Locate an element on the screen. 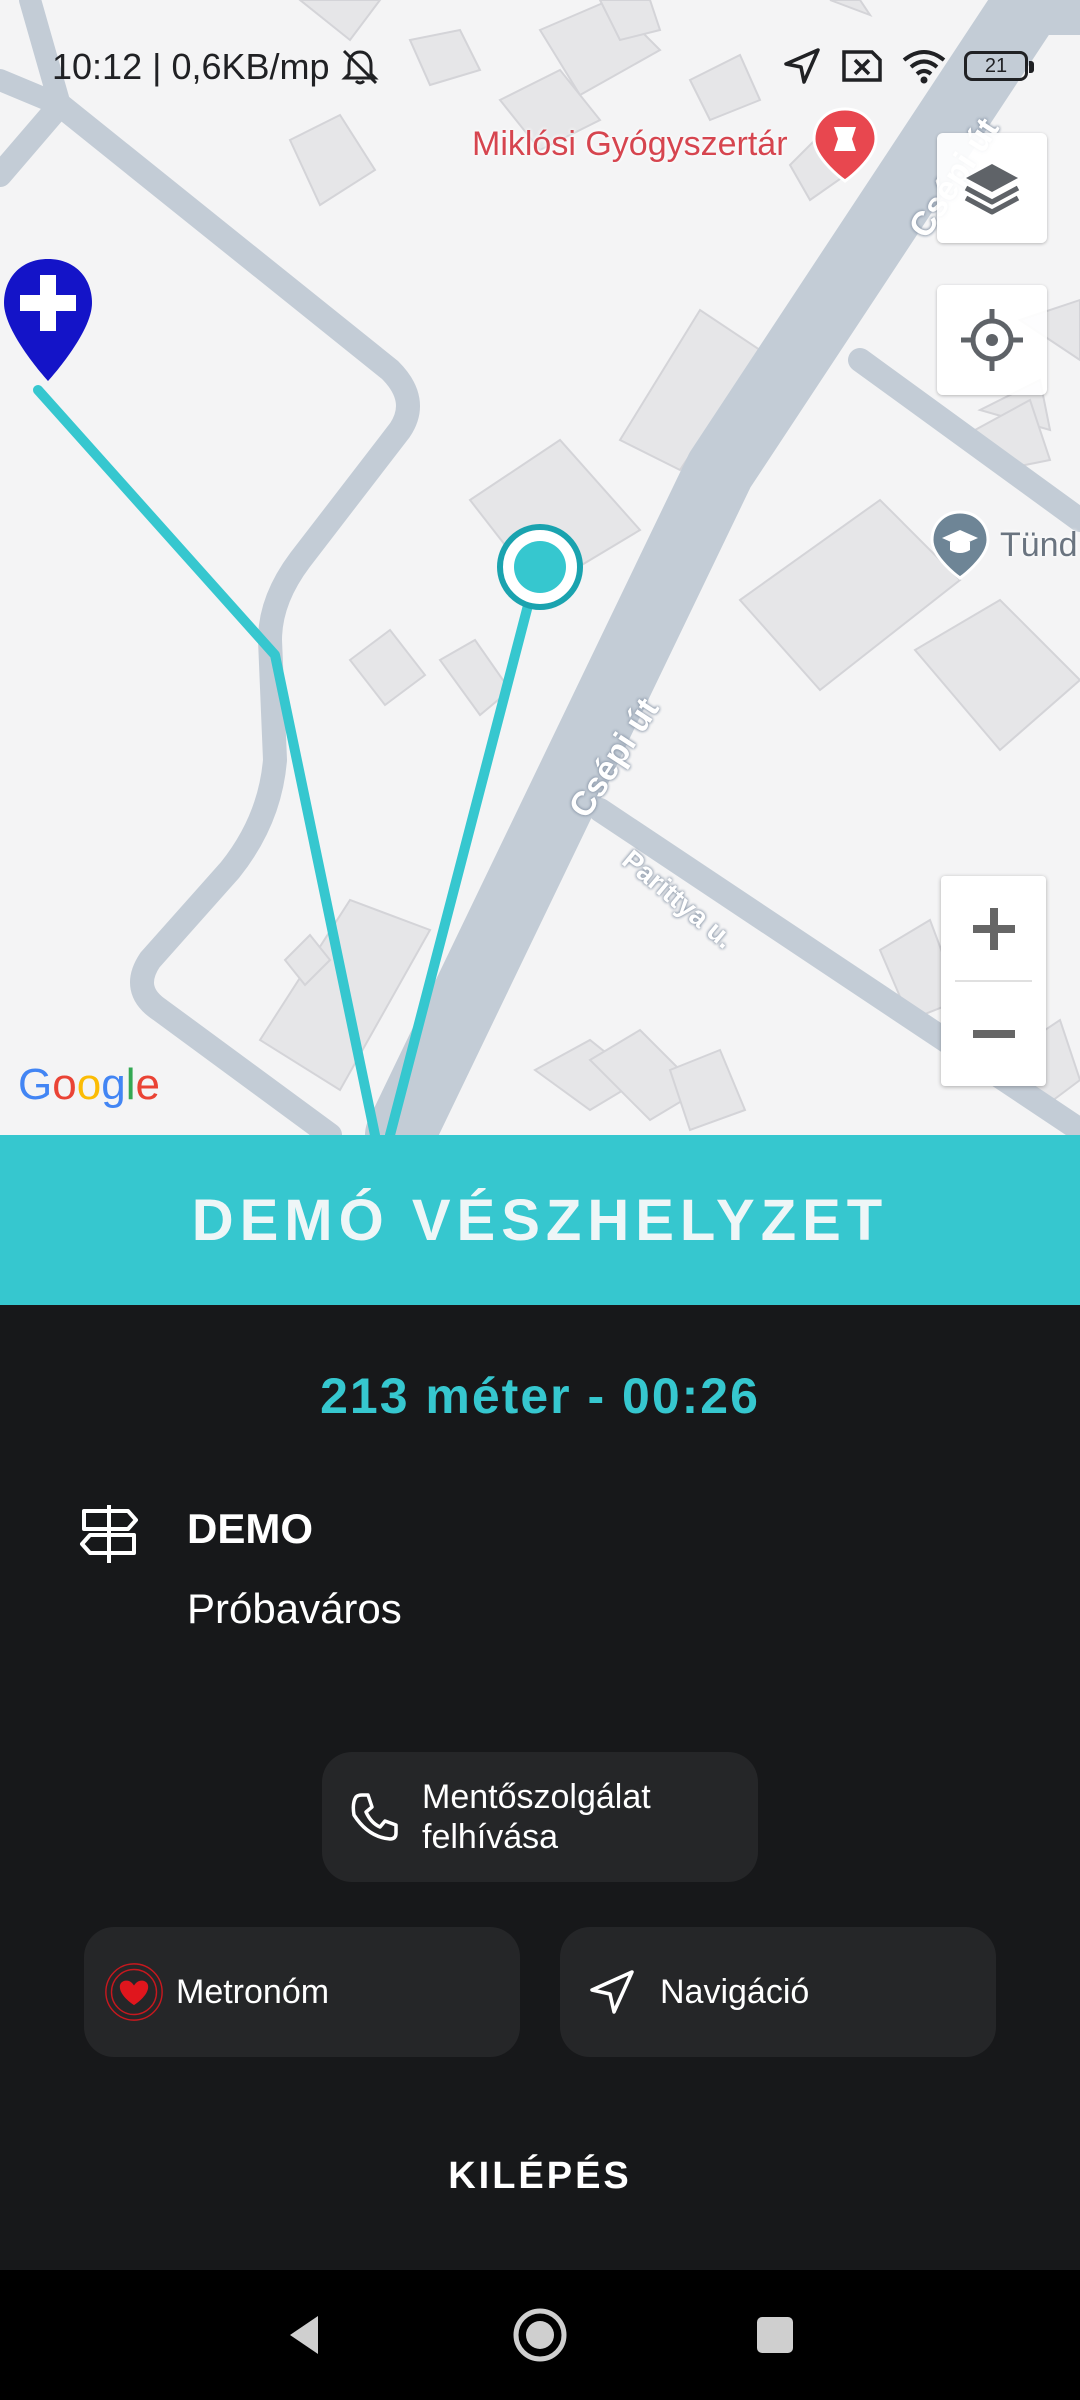 The height and width of the screenshot is (2400, 1080). minus-icon is located at coordinates (993, 1033).